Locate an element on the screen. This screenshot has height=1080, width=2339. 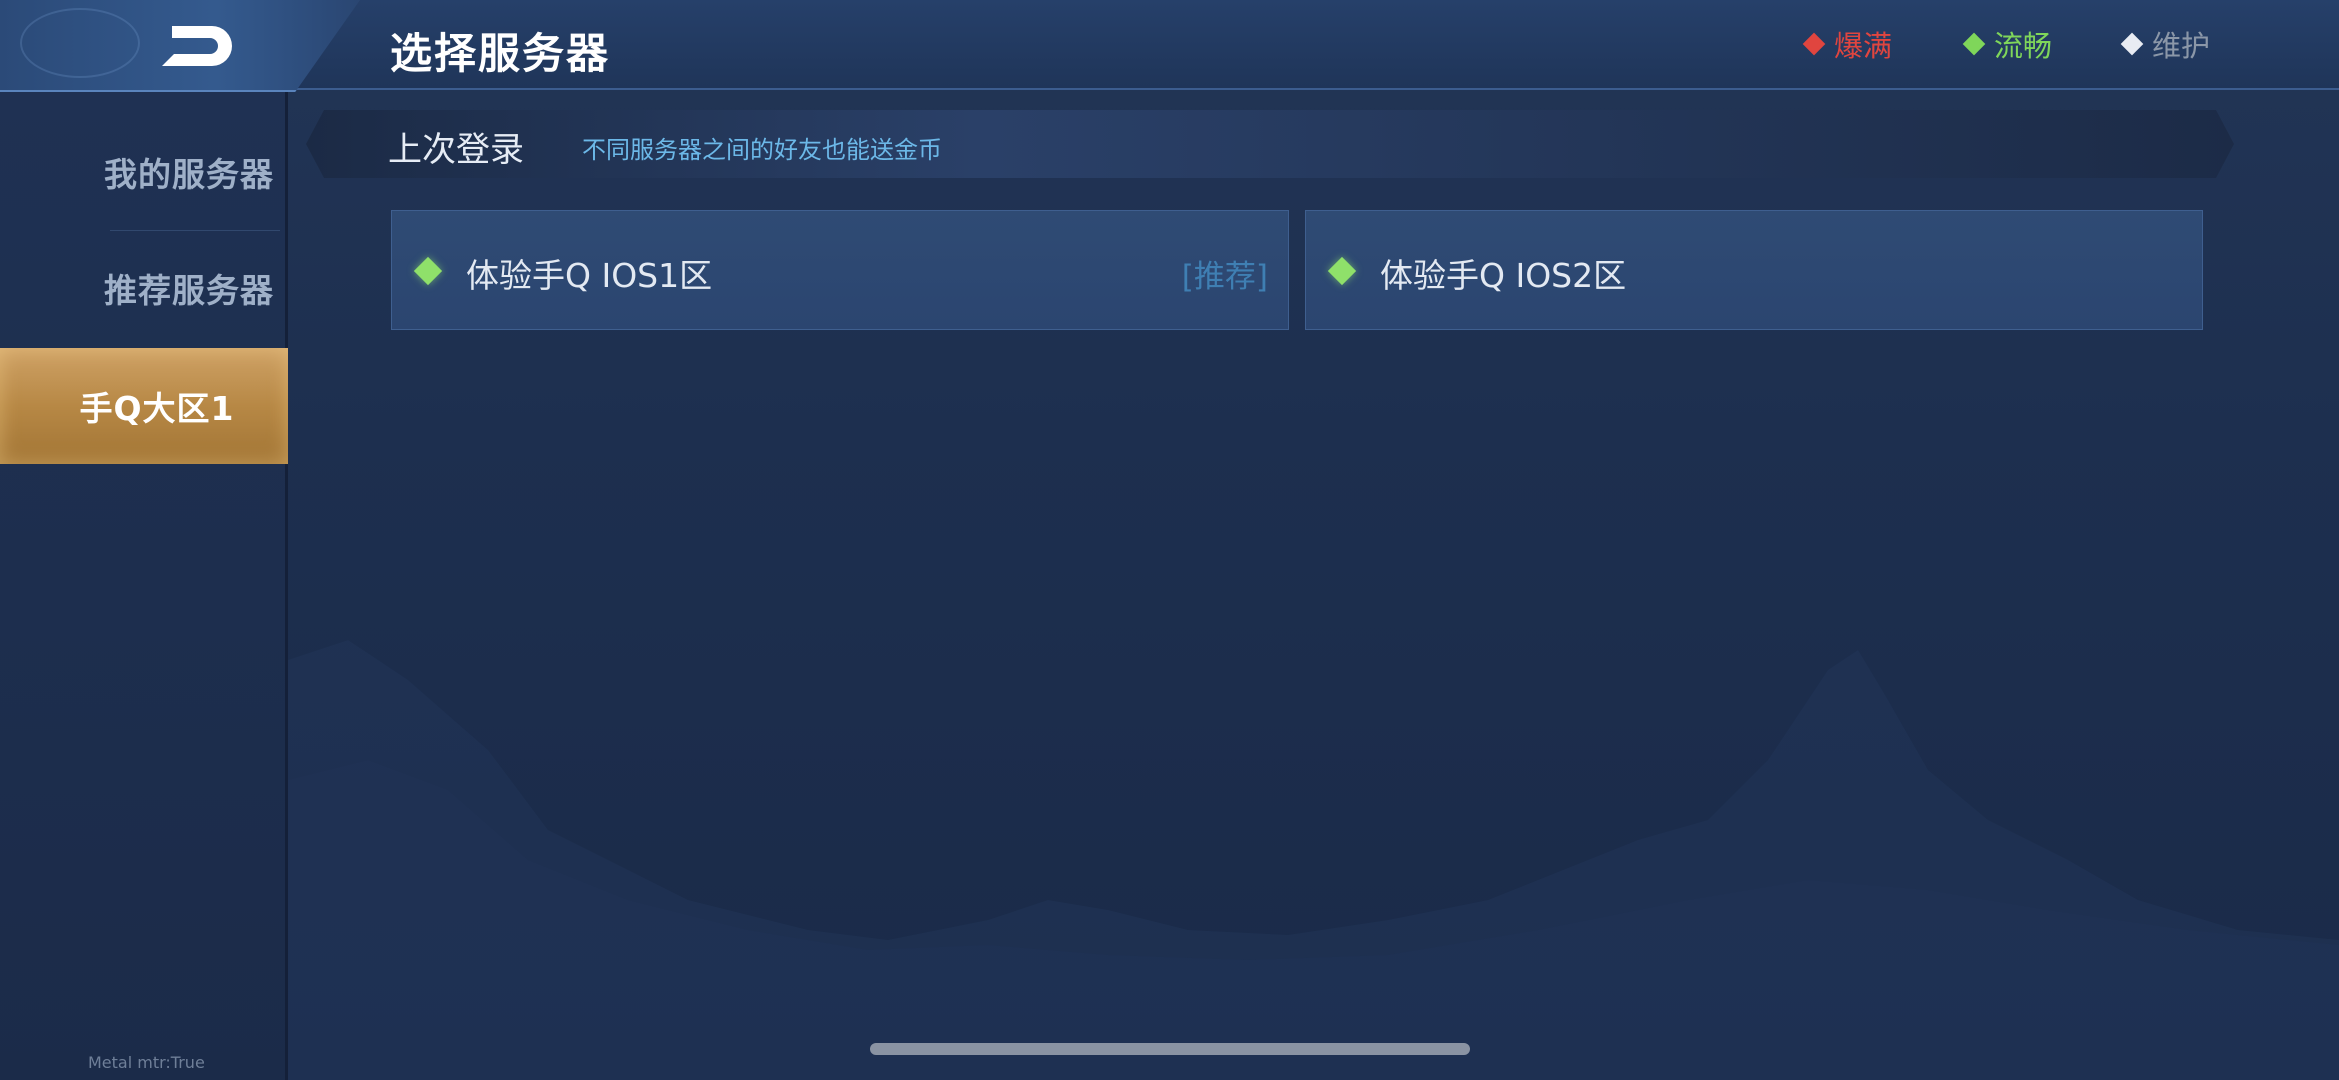
sidebar-item-recommended: 推荐服务器 is located at coordinates (144, 288).